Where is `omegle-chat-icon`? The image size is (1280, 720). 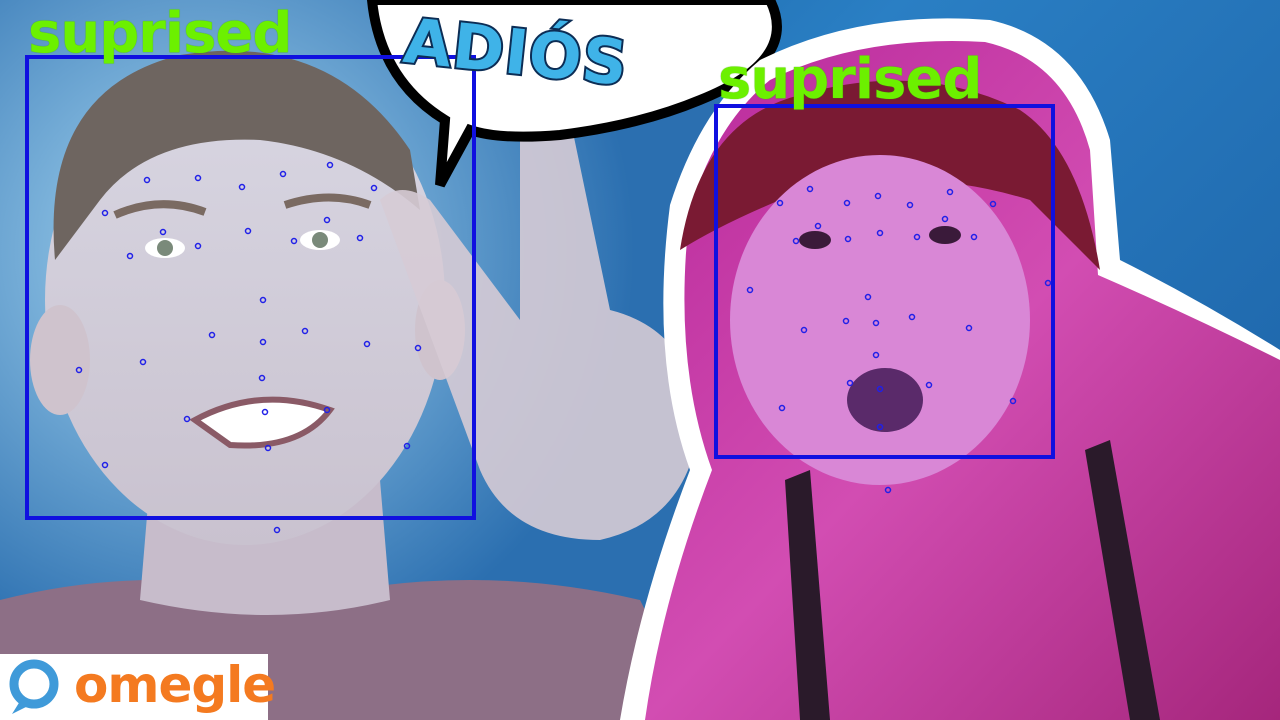
omegle-chat-icon is located at coordinates (34, 686).